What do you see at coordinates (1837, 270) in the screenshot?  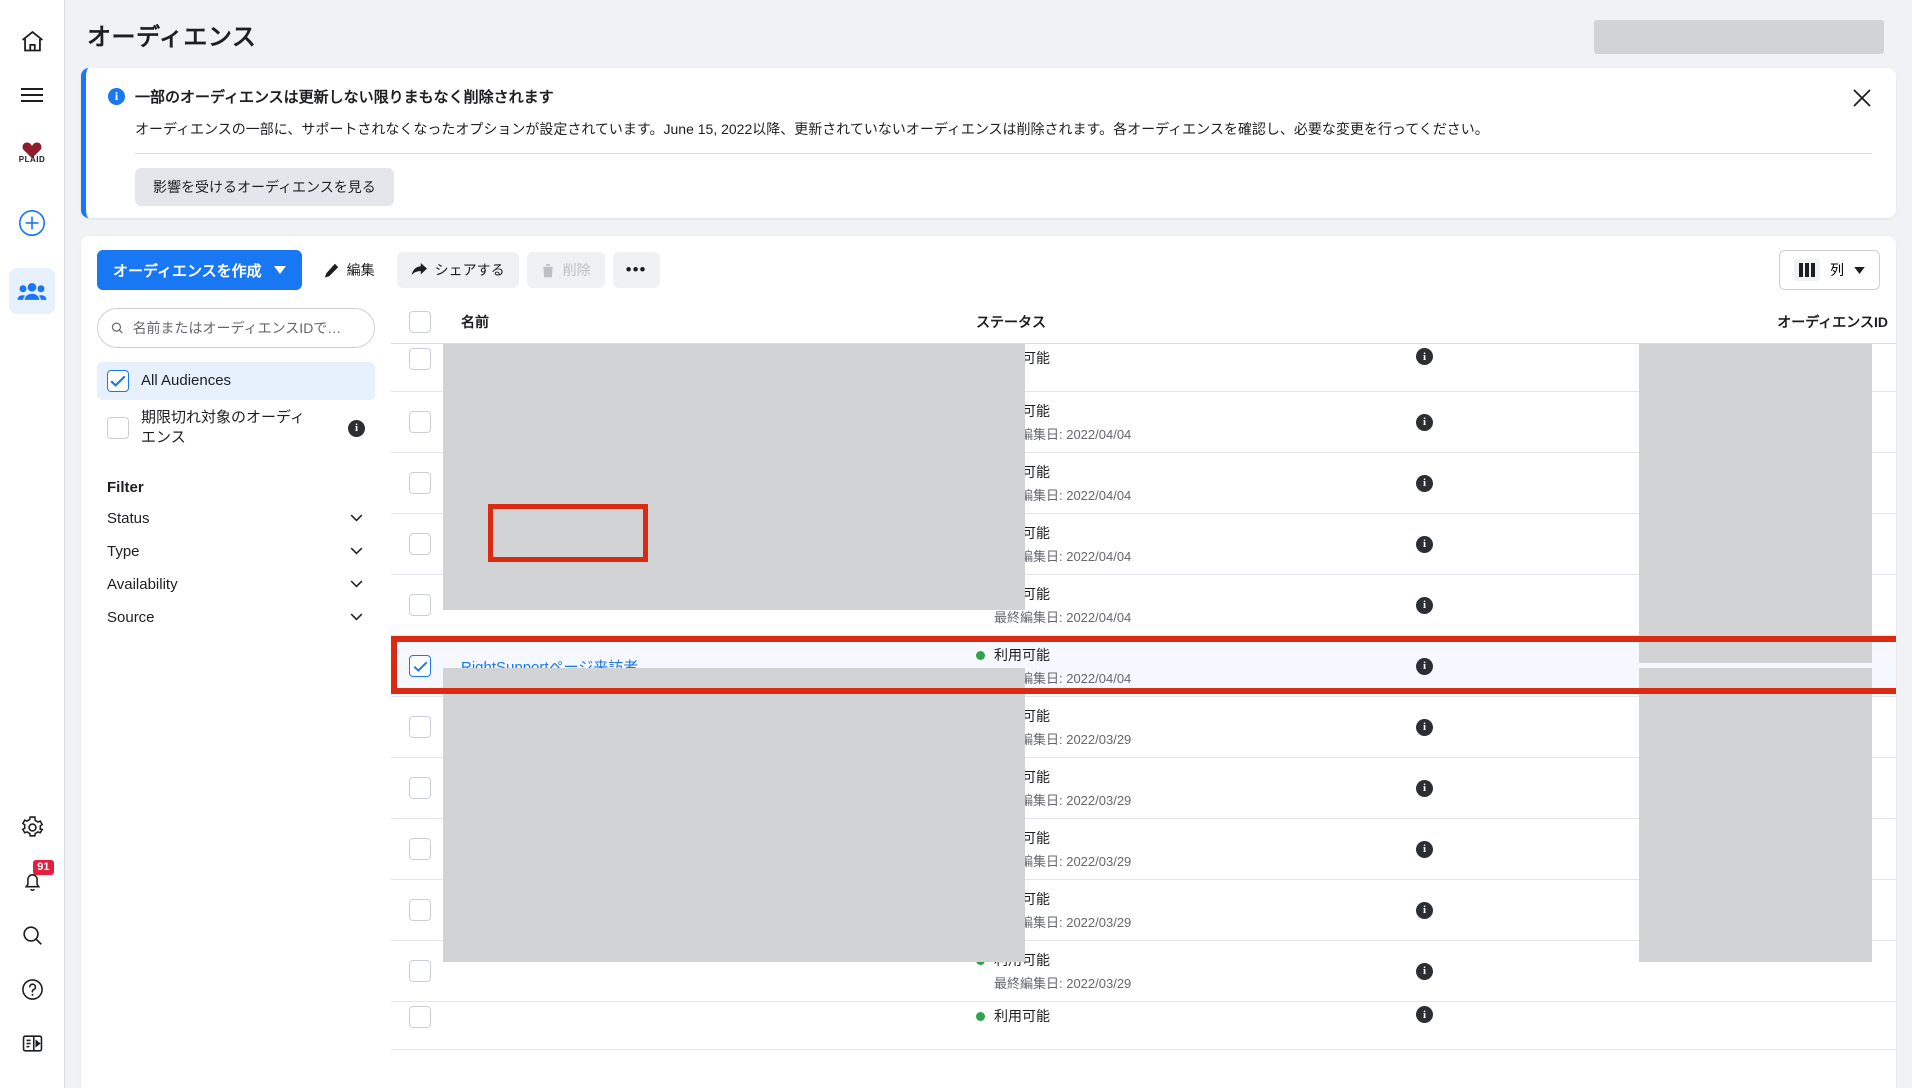 I see `columns-label: 列` at bounding box center [1837, 270].